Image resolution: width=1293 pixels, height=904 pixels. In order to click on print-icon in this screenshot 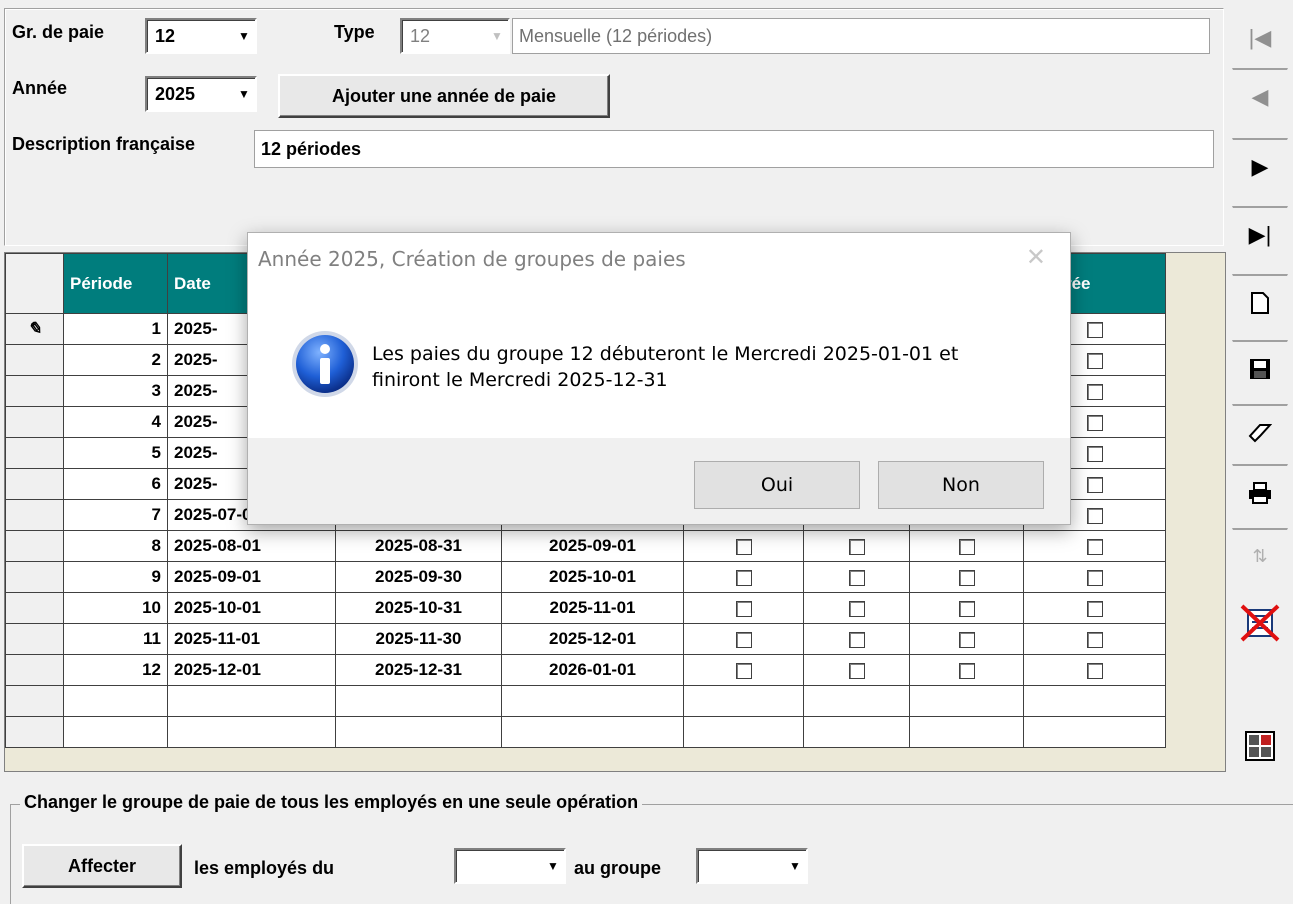, I will do `click(1260, 492)`.